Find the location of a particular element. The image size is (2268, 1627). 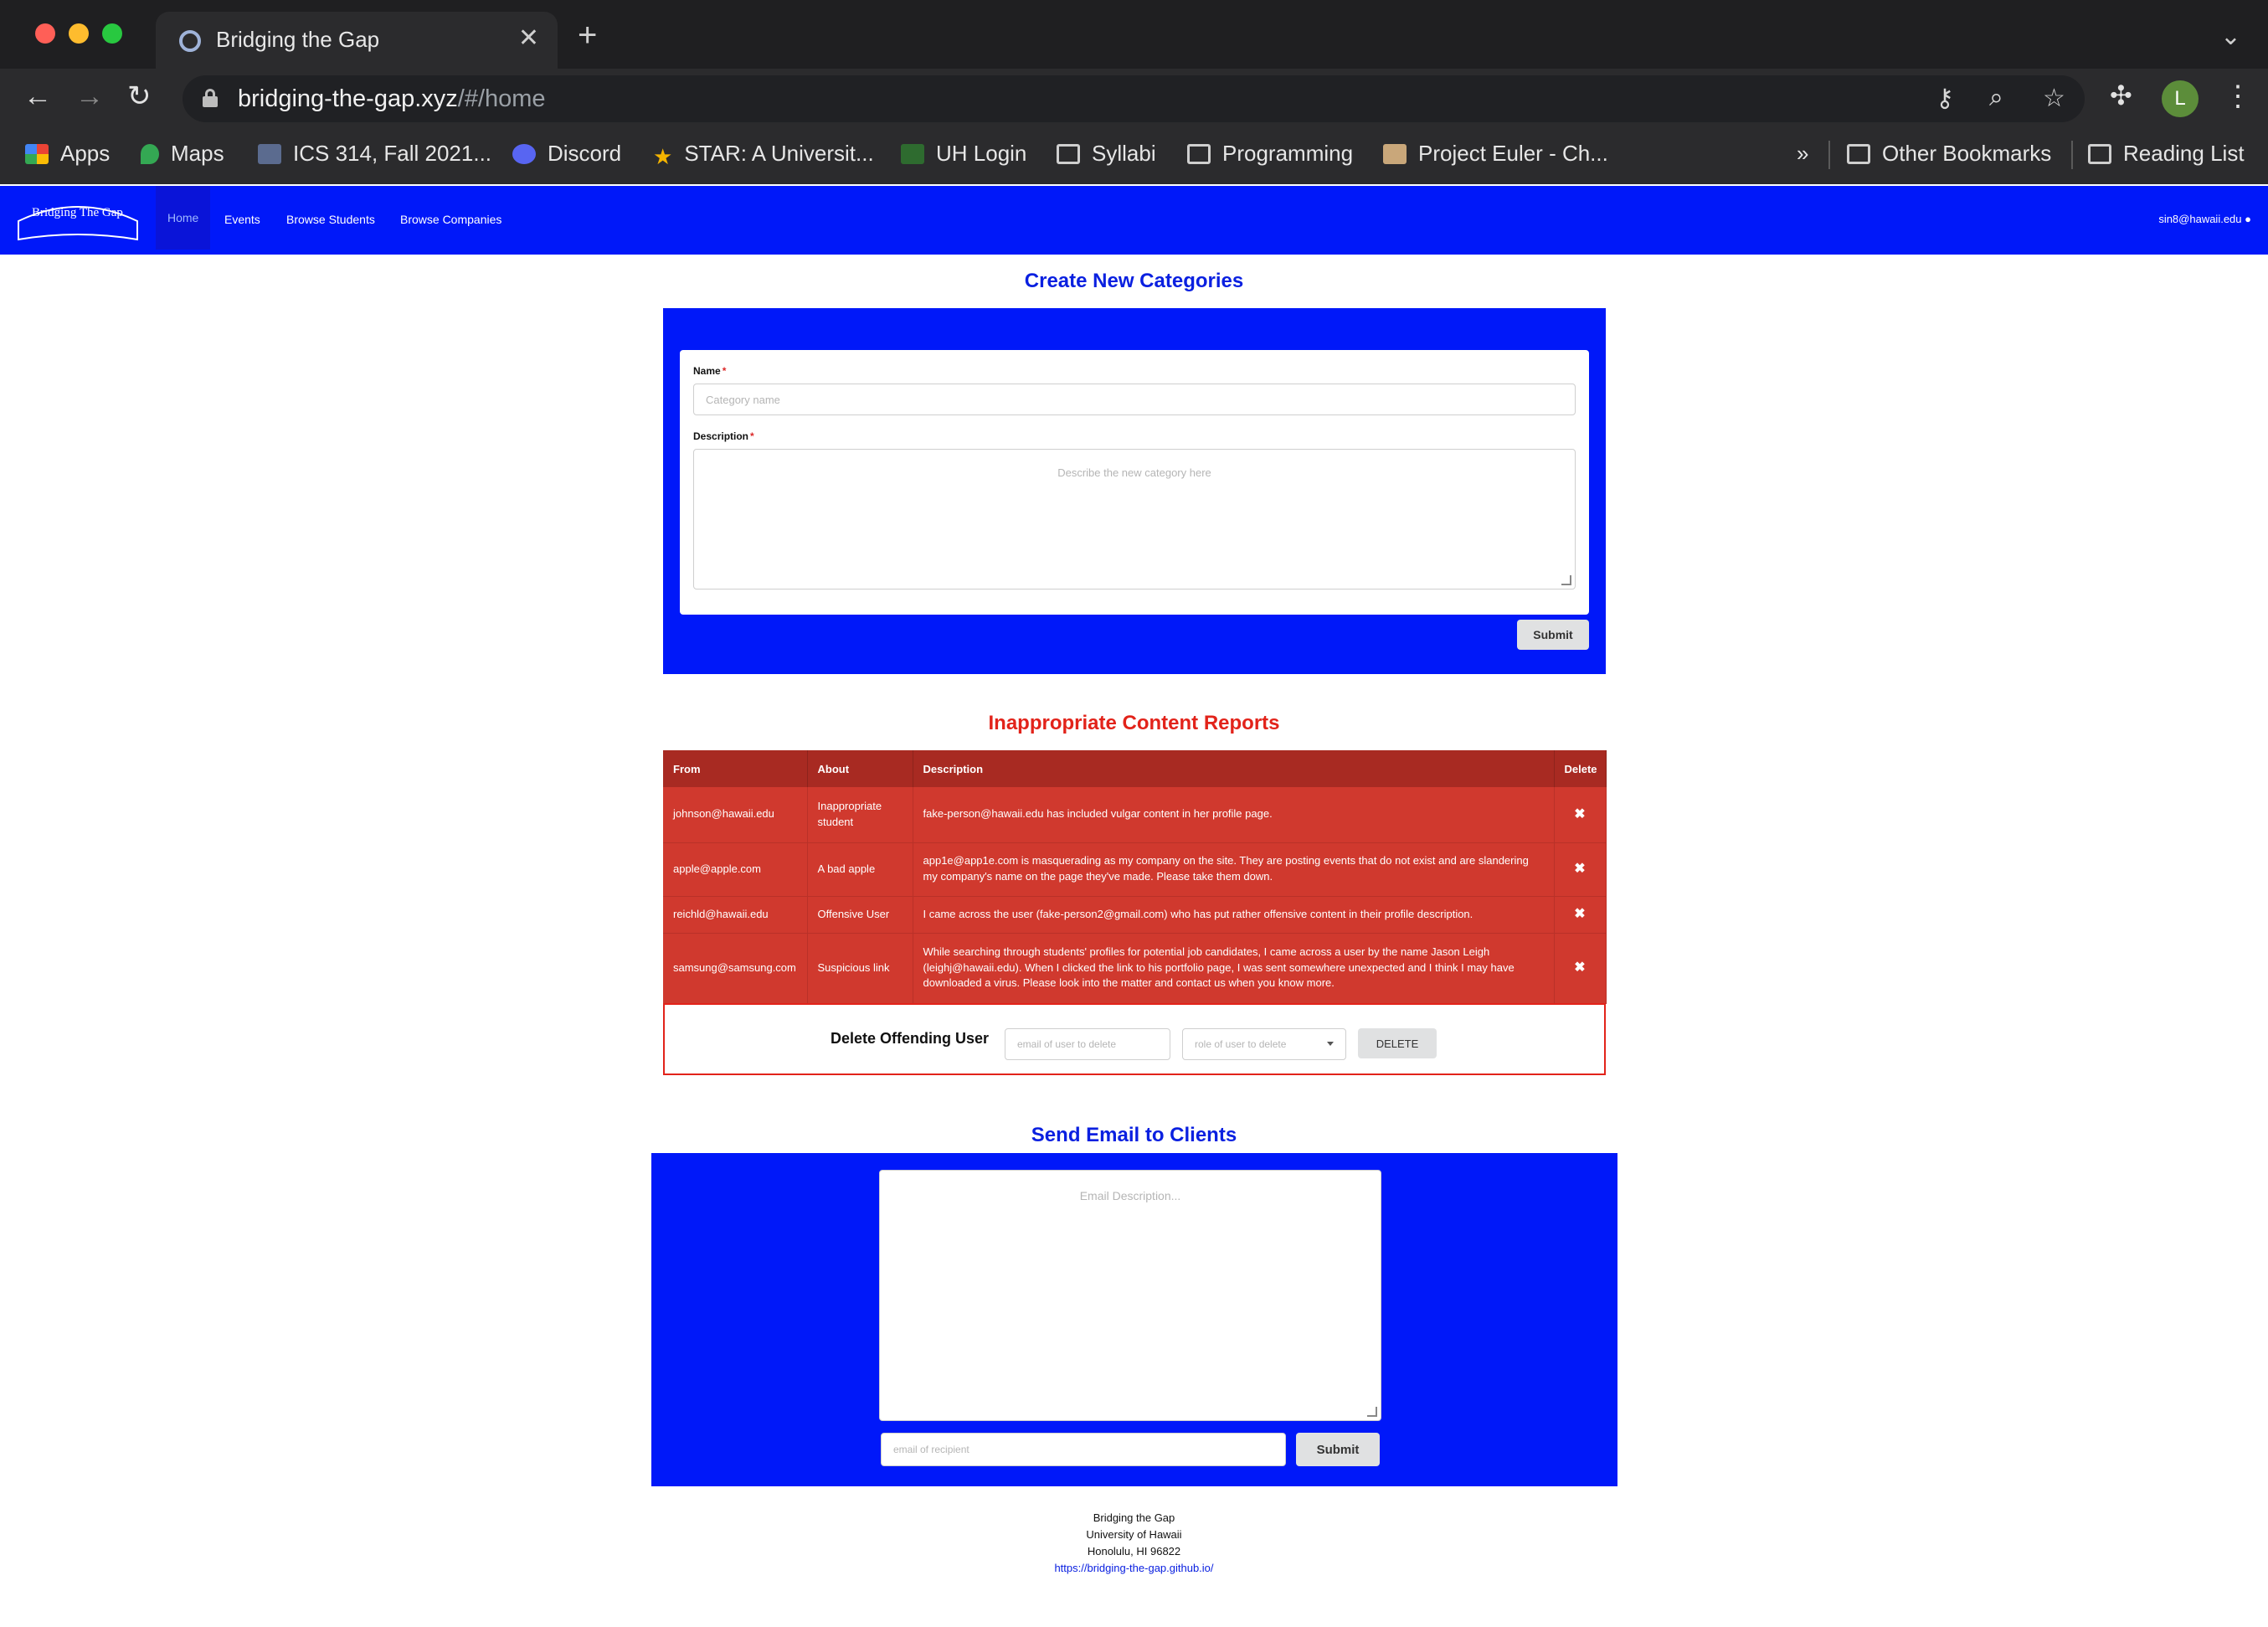

delete-role-select: role of user to delete is located at coordinates (1264, 1044).